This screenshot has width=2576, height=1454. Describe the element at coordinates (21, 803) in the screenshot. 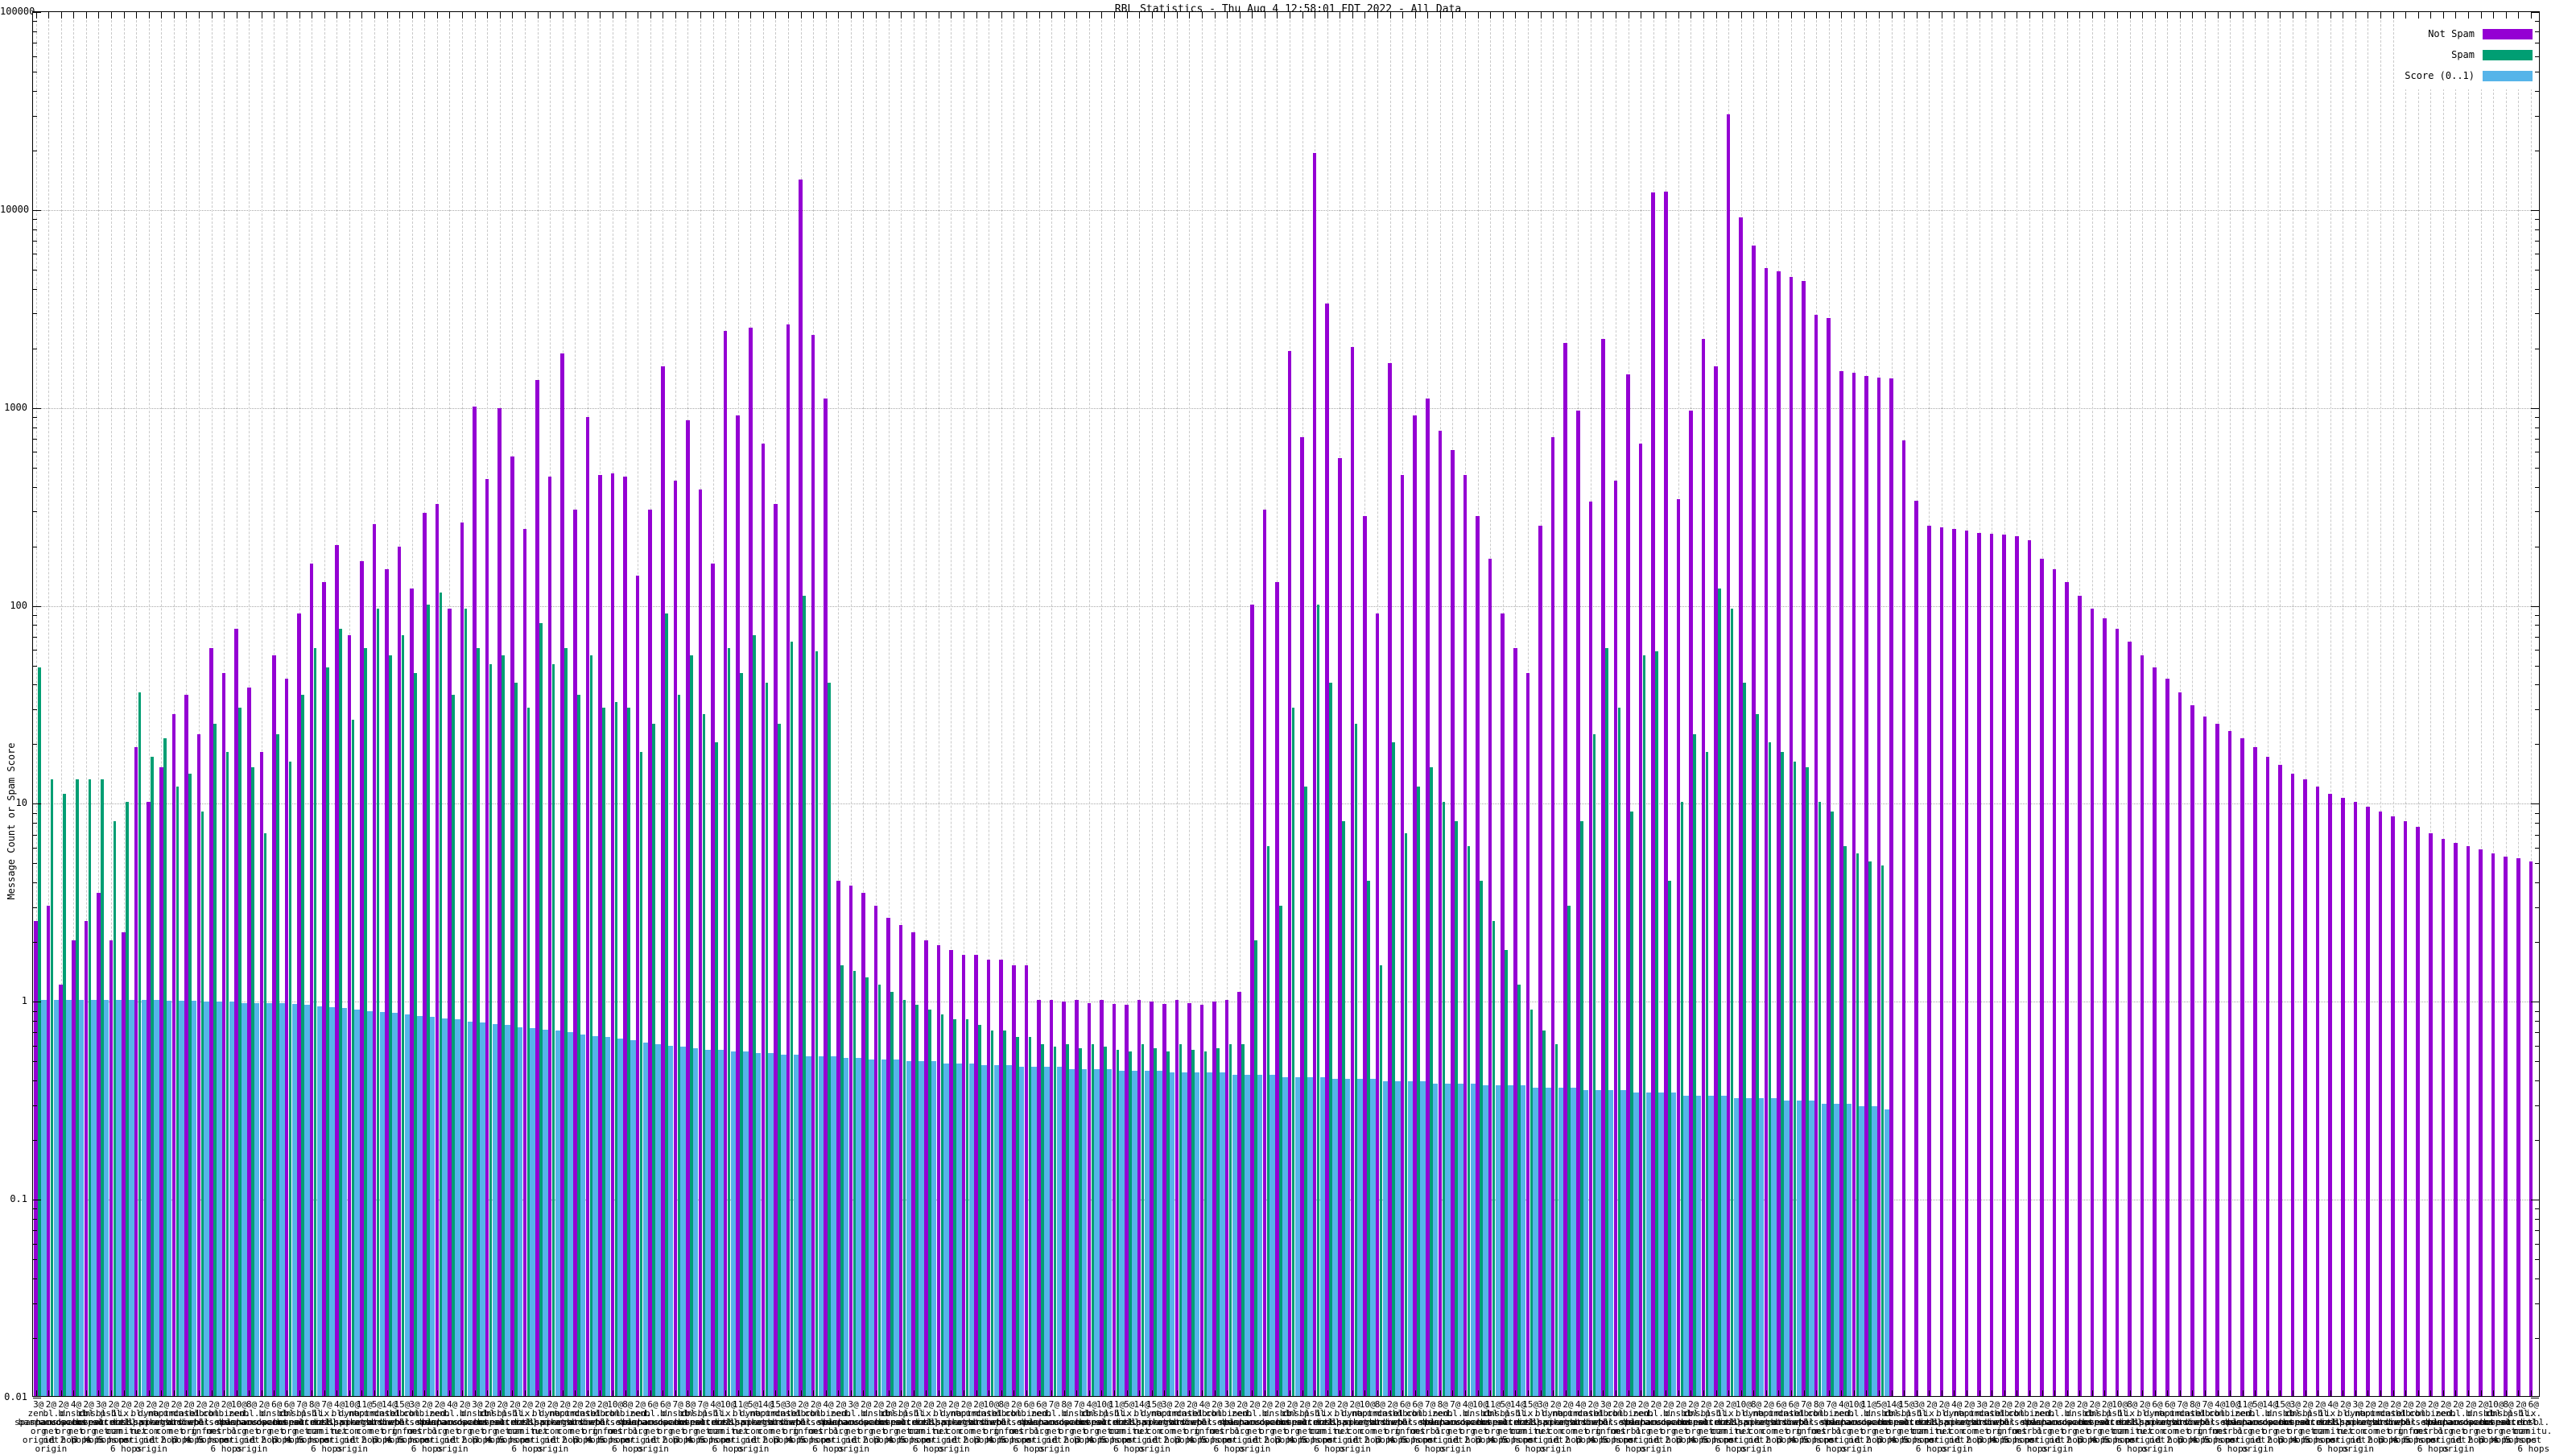

I see `y-tick-label: 10` at that location.